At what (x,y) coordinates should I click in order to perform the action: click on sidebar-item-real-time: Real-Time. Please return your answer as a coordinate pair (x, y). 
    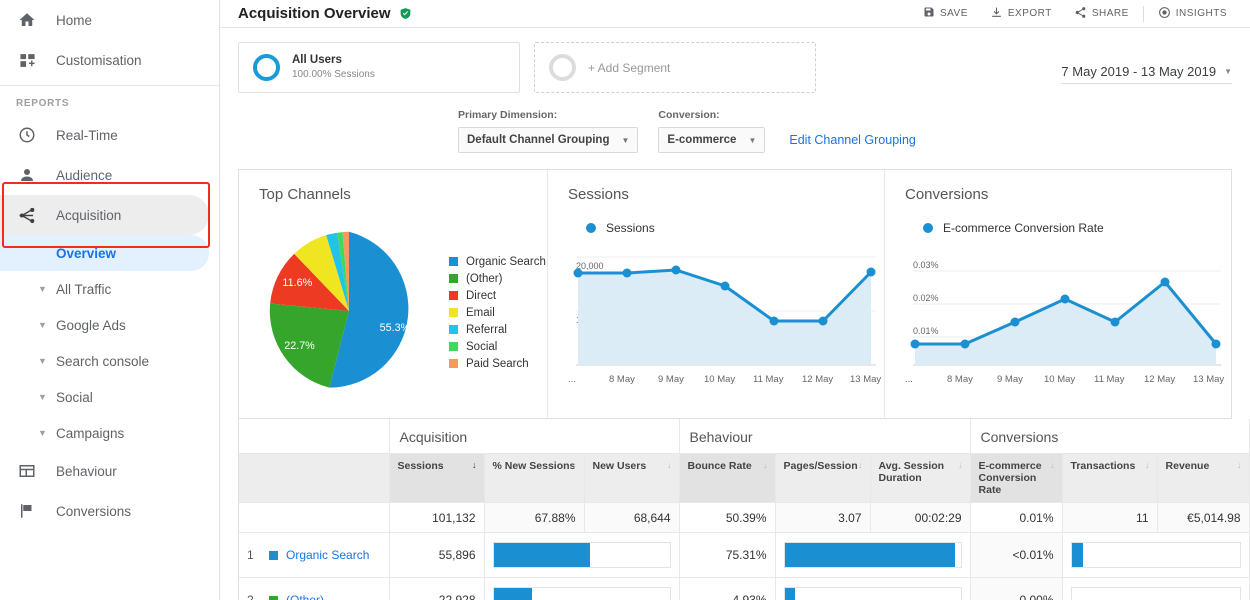
    Looking at the image, I should click on (109, 135).